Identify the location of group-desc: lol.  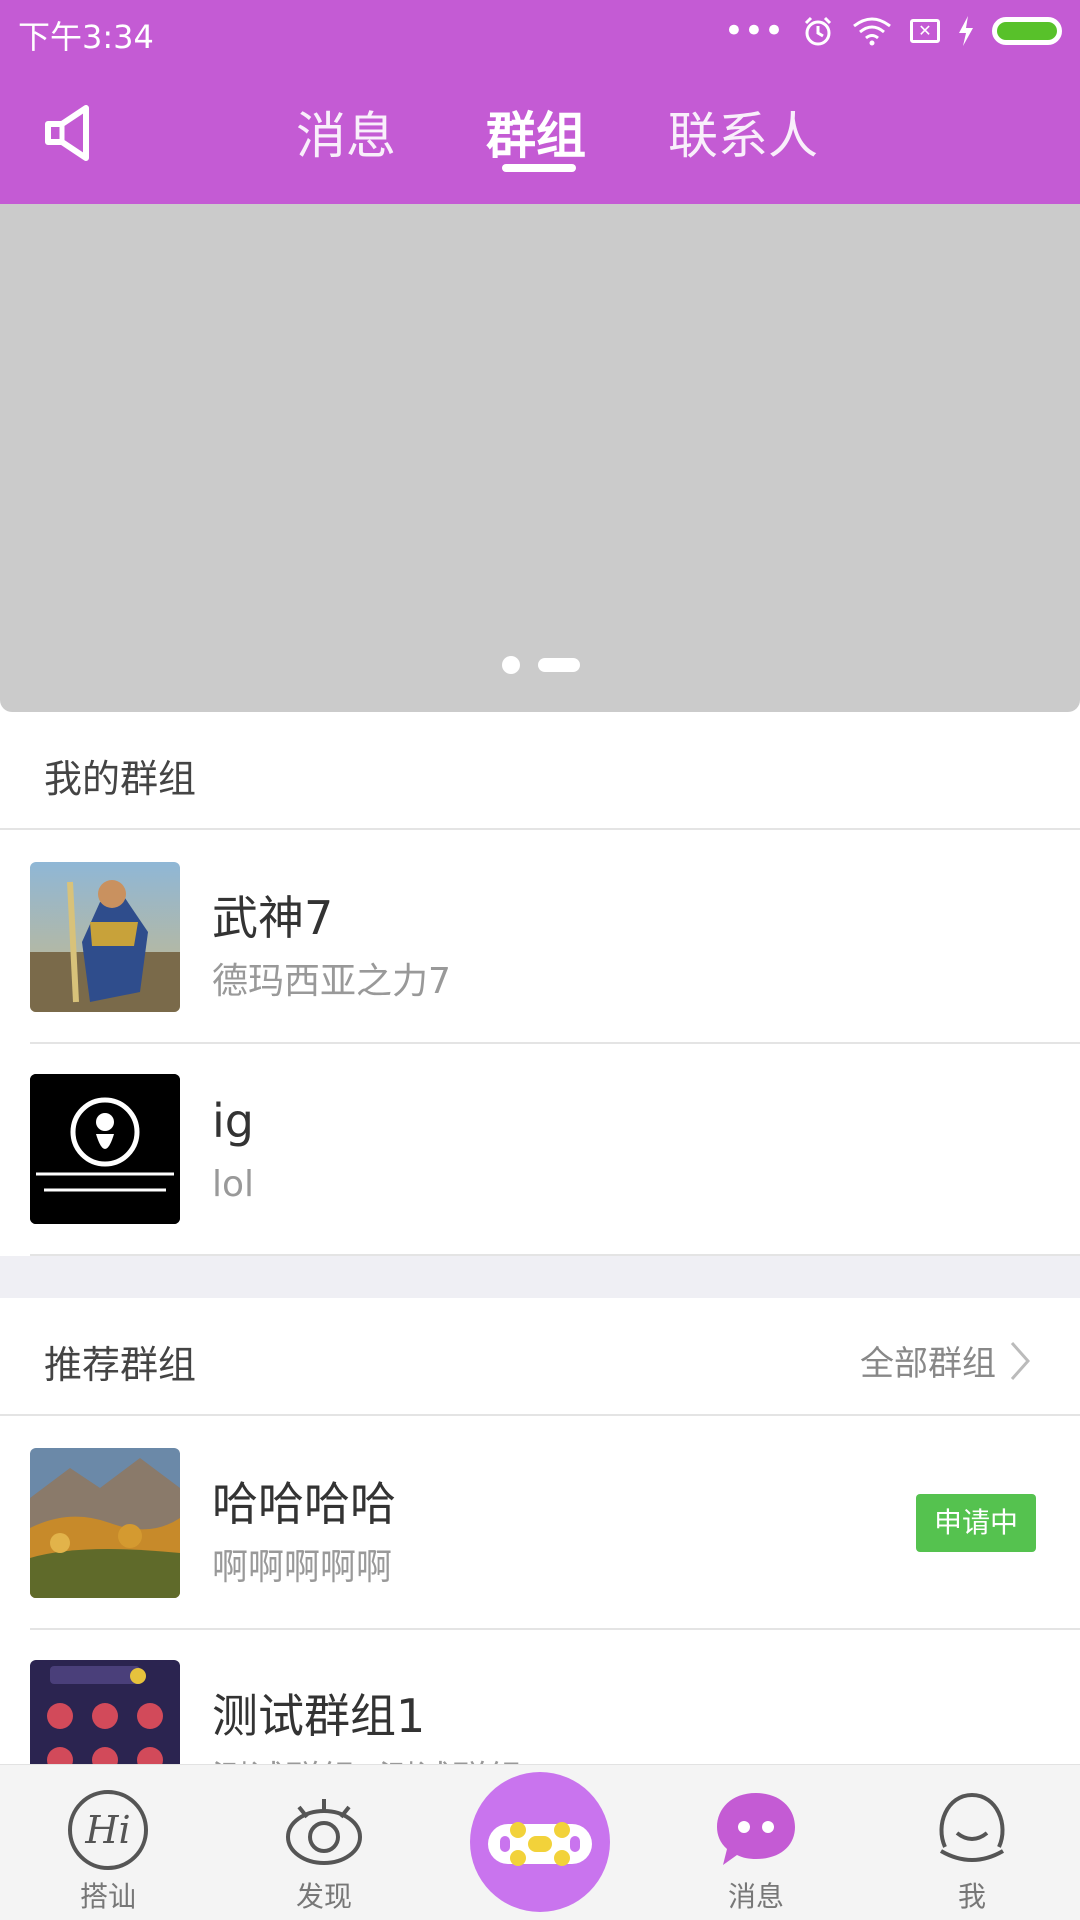
(233, 1184).